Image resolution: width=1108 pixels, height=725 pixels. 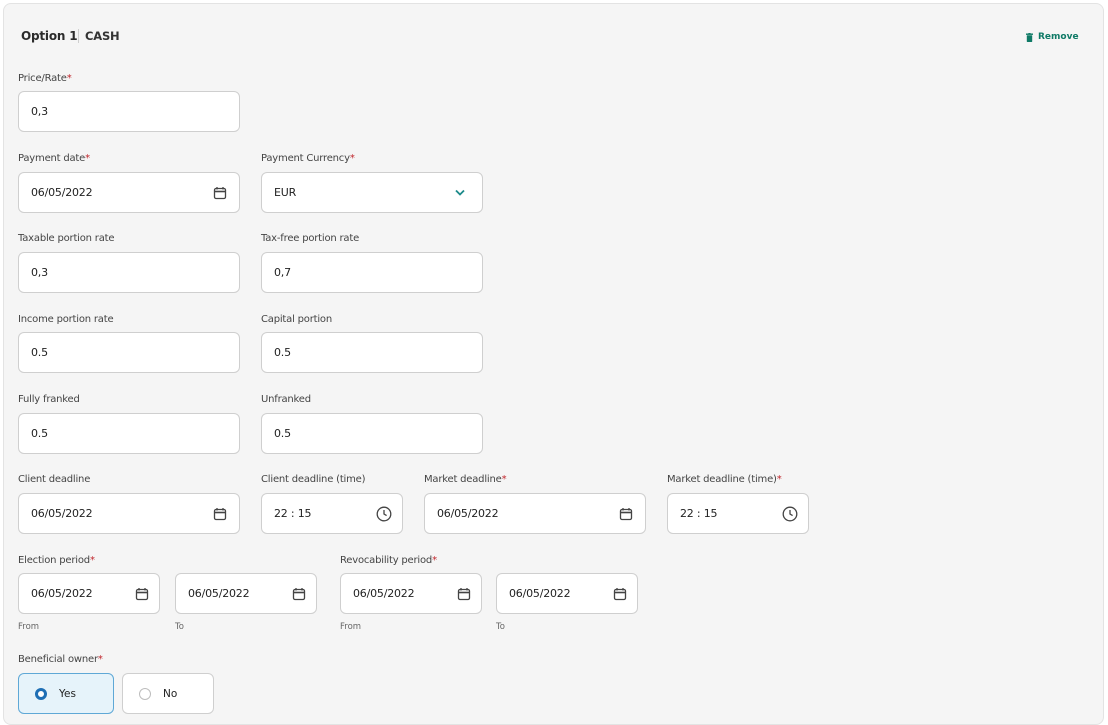 What do you see at coordinates (332, 513) in the screenshot?
I see `client-deadline-time-input: 22 : 15` at bounding box center [332, 513].